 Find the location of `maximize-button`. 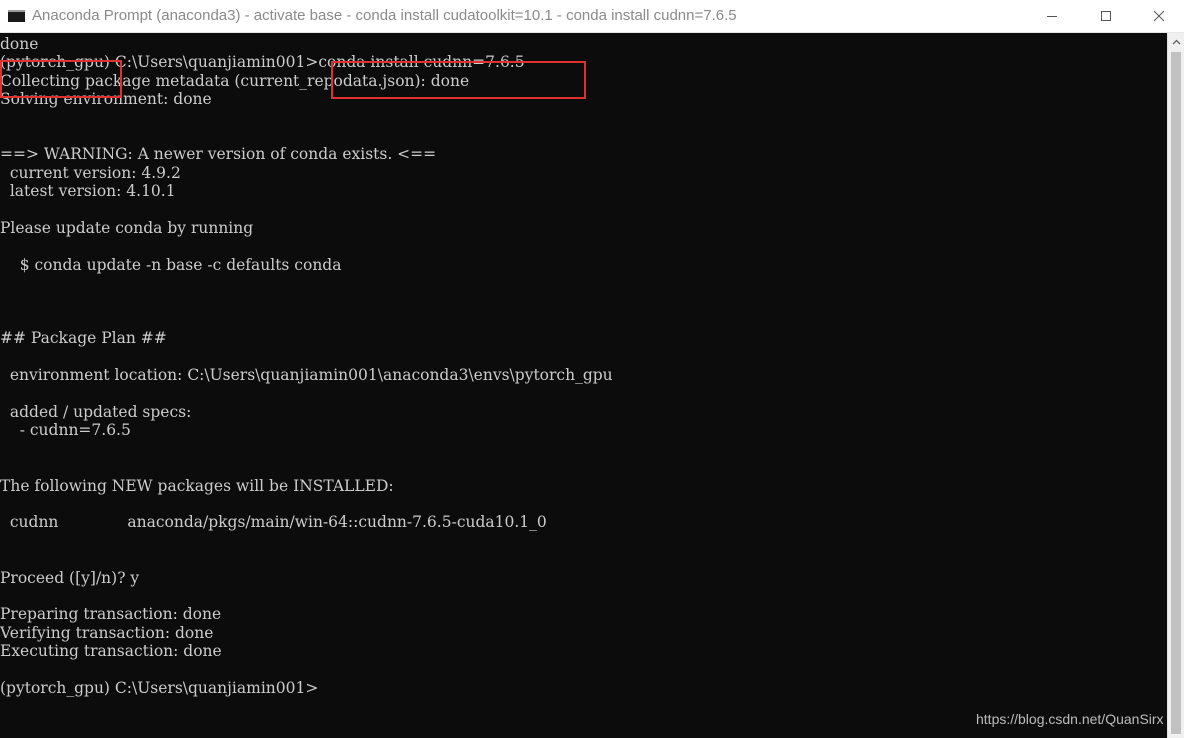

maximize-button is located at coordinates (1106, 16).